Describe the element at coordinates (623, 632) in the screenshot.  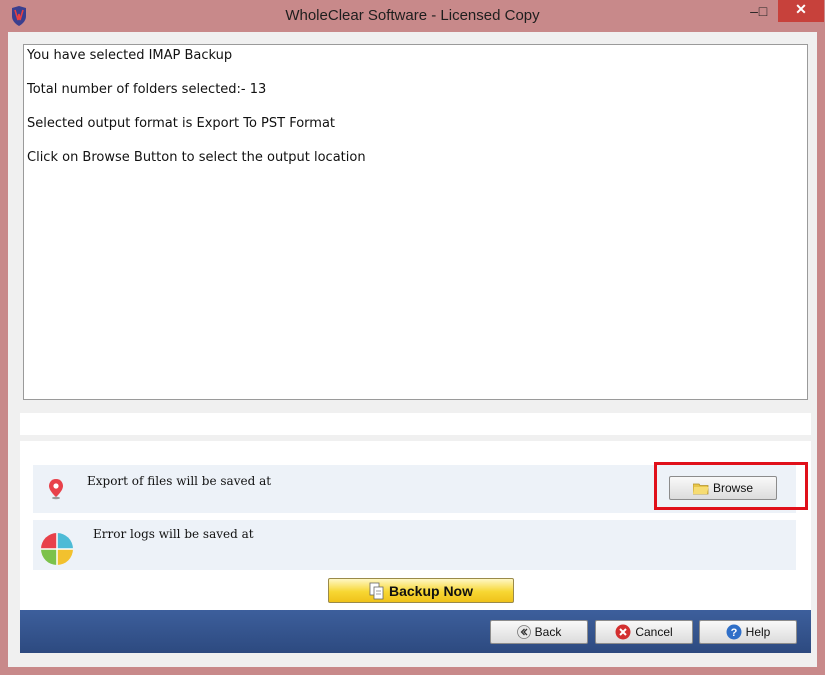
I see `cancel-icon` at that location.